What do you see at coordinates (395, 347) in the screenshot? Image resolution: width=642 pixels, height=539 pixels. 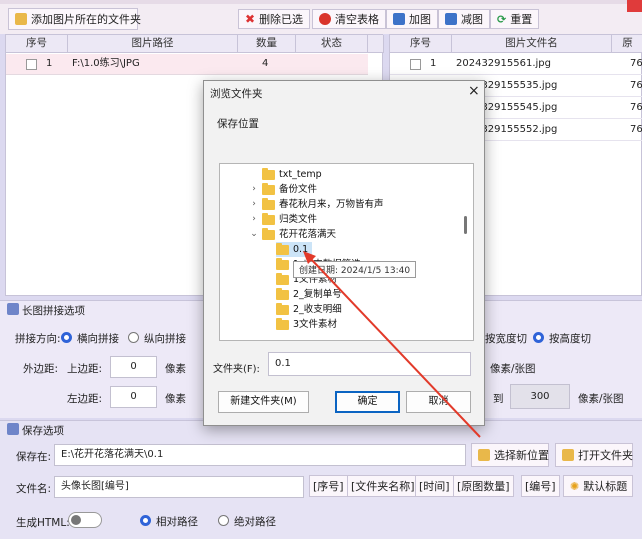 I see `arrow-line` at bounding box center [395, 347].